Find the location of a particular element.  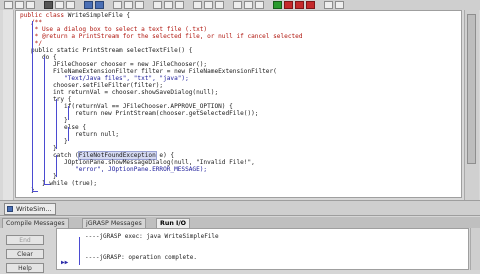

code-line: /** is located at coordinates (31, 22).